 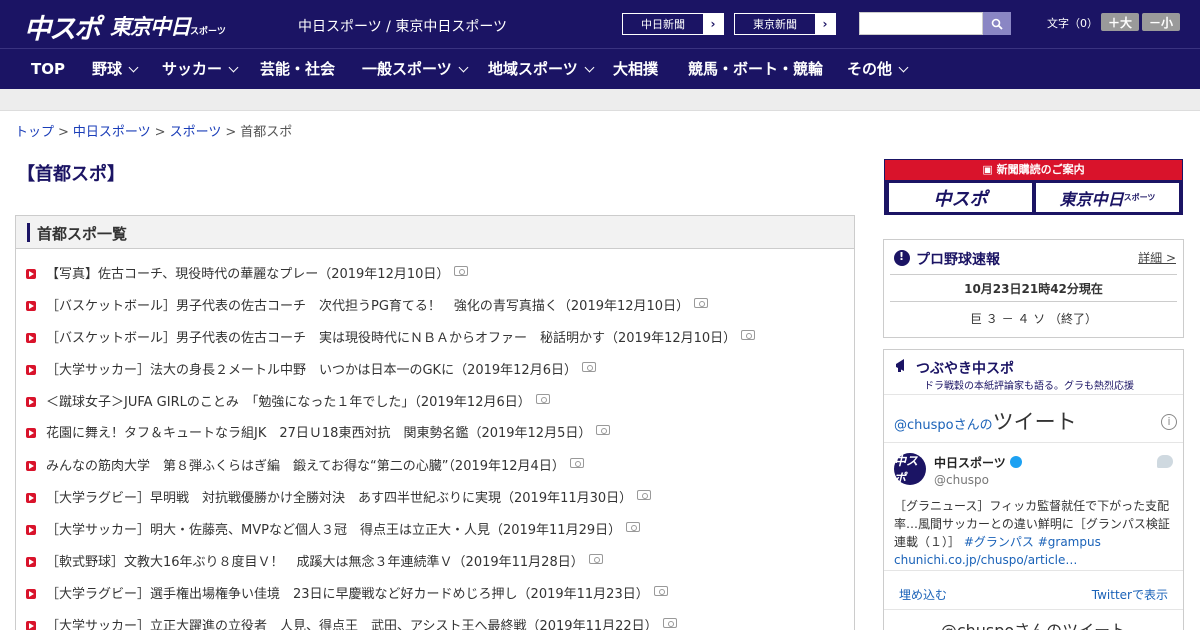 What do you see at coordinates (407, 69) in the screenshot?
I see `nav-item-label: 一般スポーツ` at bounding box center [407, 69].